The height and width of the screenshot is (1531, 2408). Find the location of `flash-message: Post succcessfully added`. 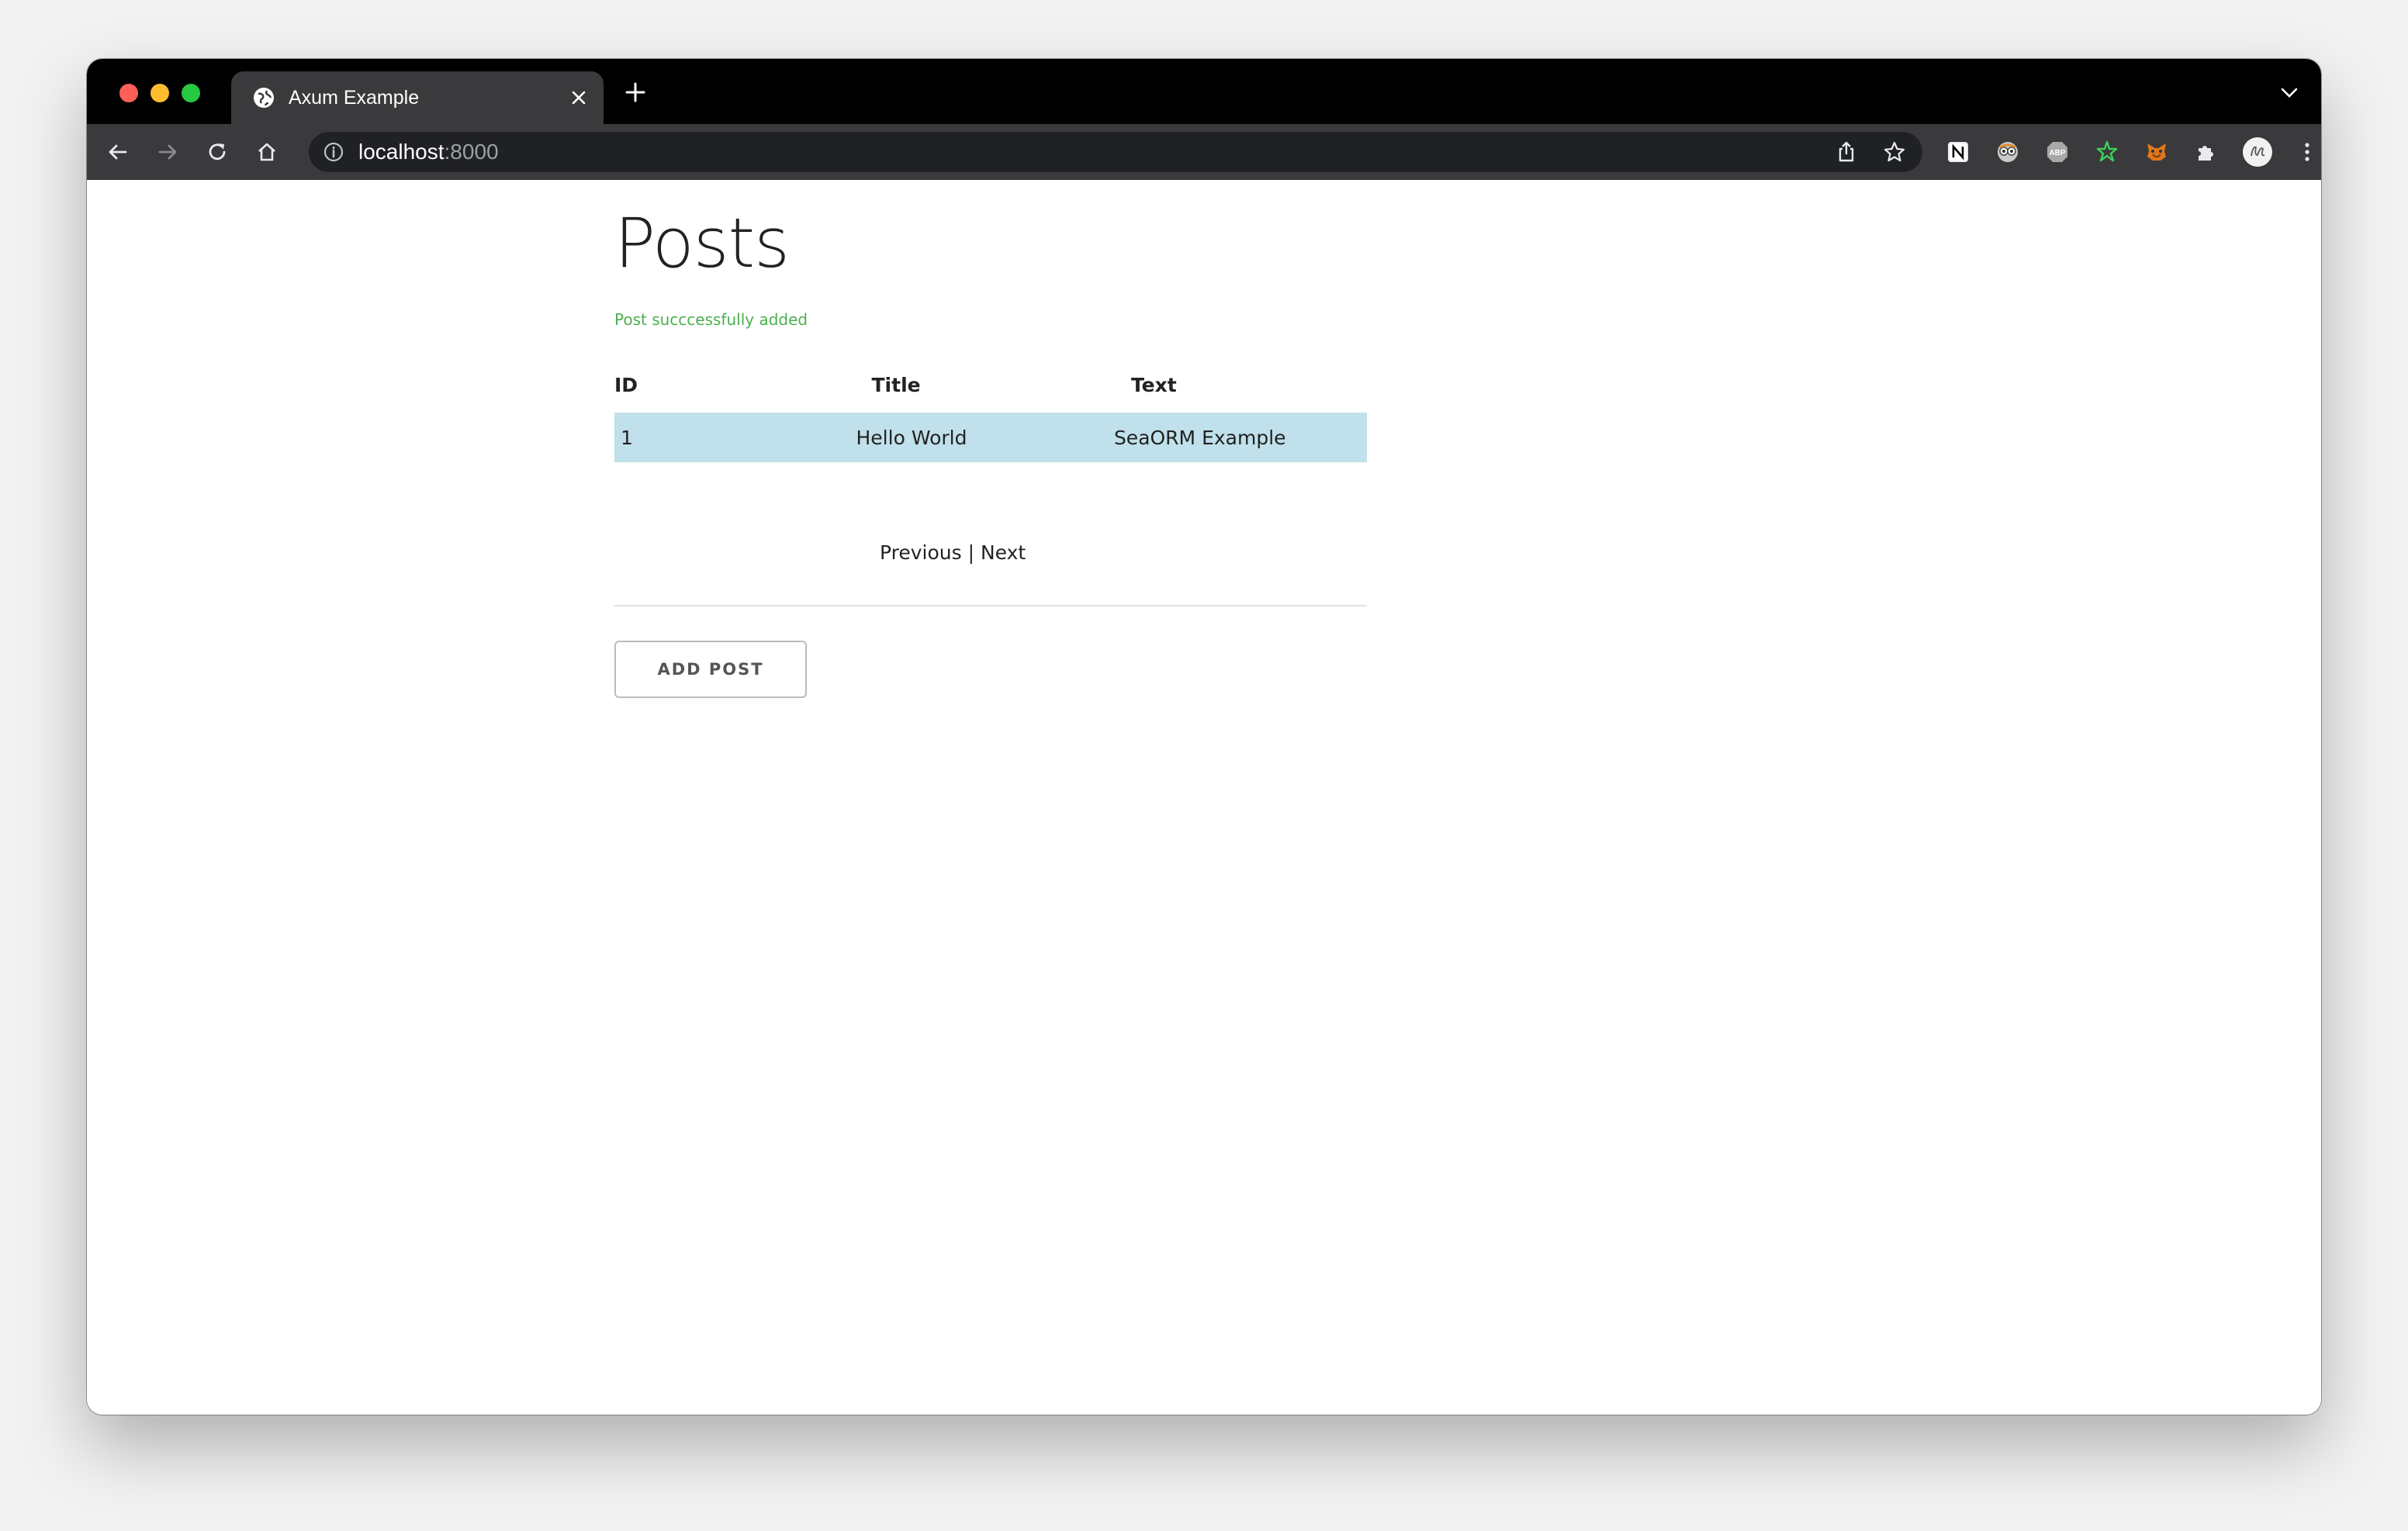

flash-message: Post succcessfully added is located at coordinates (711, 319).